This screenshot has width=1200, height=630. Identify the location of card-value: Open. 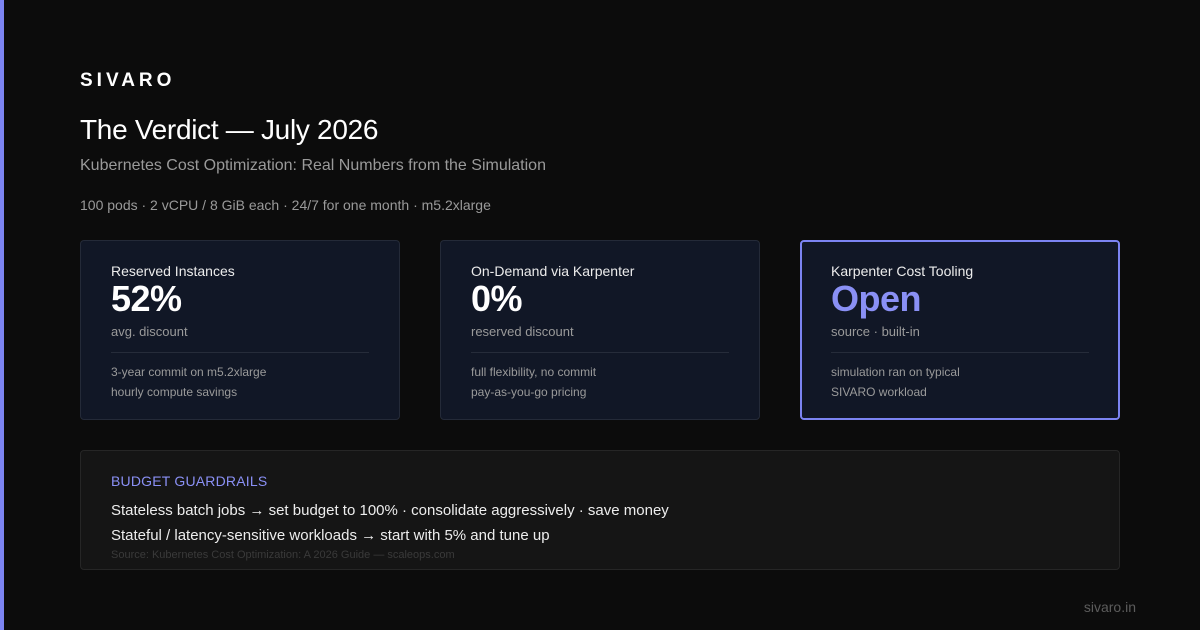
(876, 298).